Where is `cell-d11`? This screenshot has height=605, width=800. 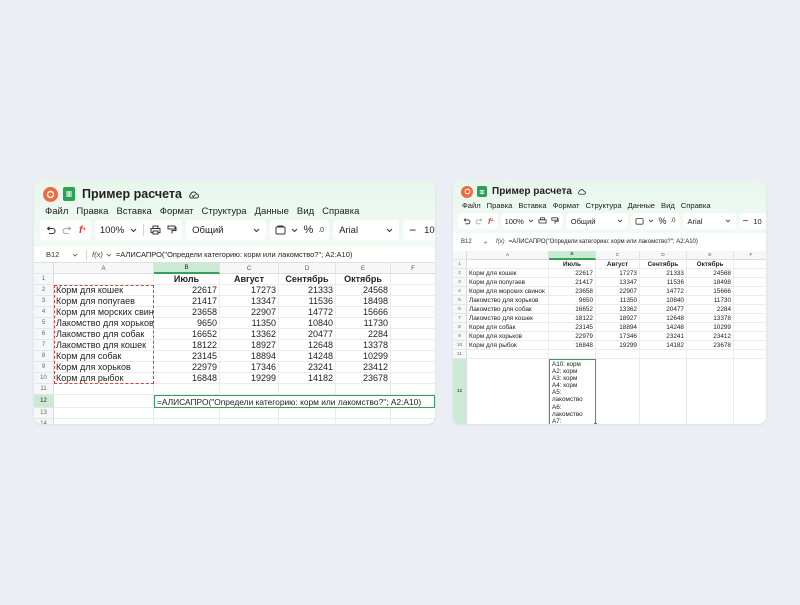 cell-d11 is located at coordinates (307, 389).